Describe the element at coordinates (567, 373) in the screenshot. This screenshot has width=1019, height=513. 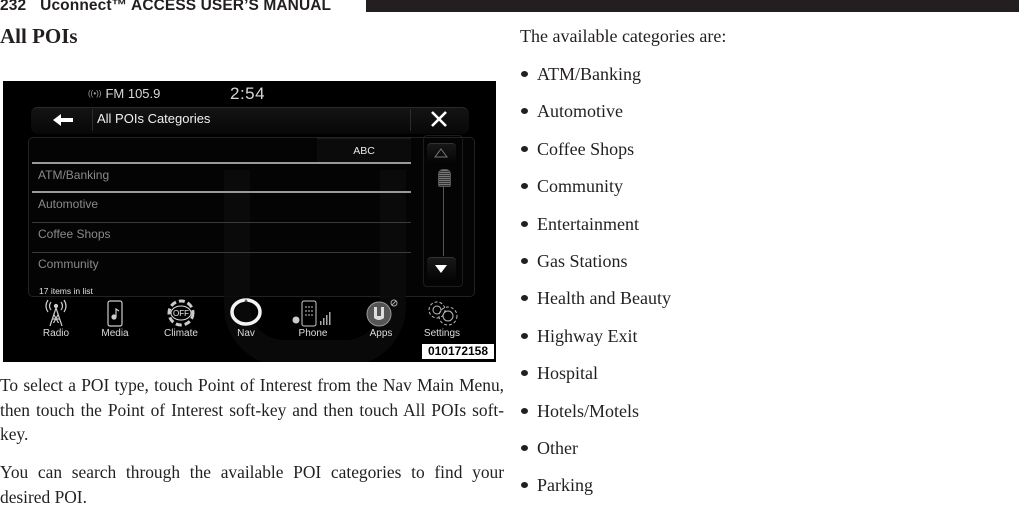
I see `category-label: Hospital` at that location.